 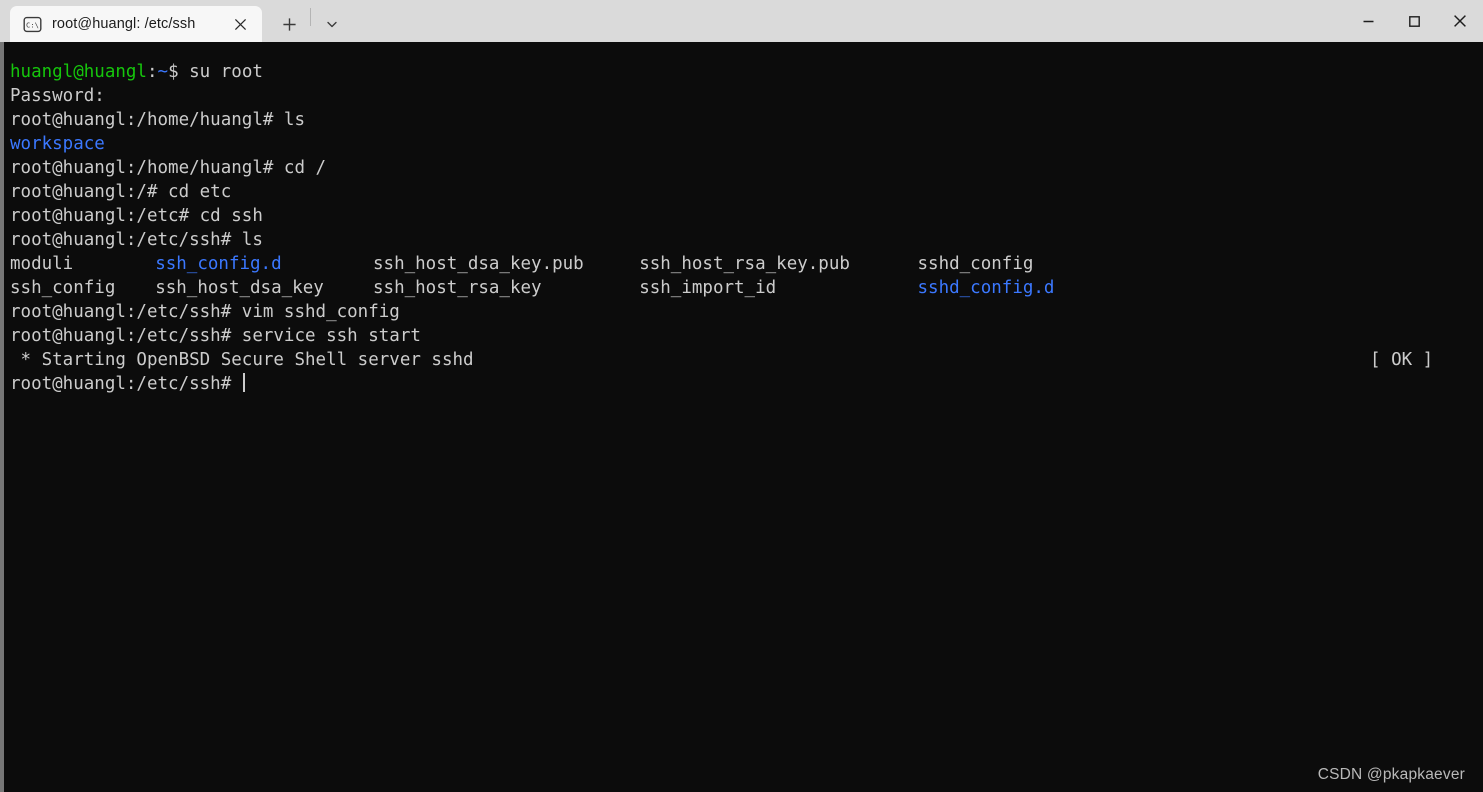 I want to click on minimize-button, so click(x=1368, y=21).